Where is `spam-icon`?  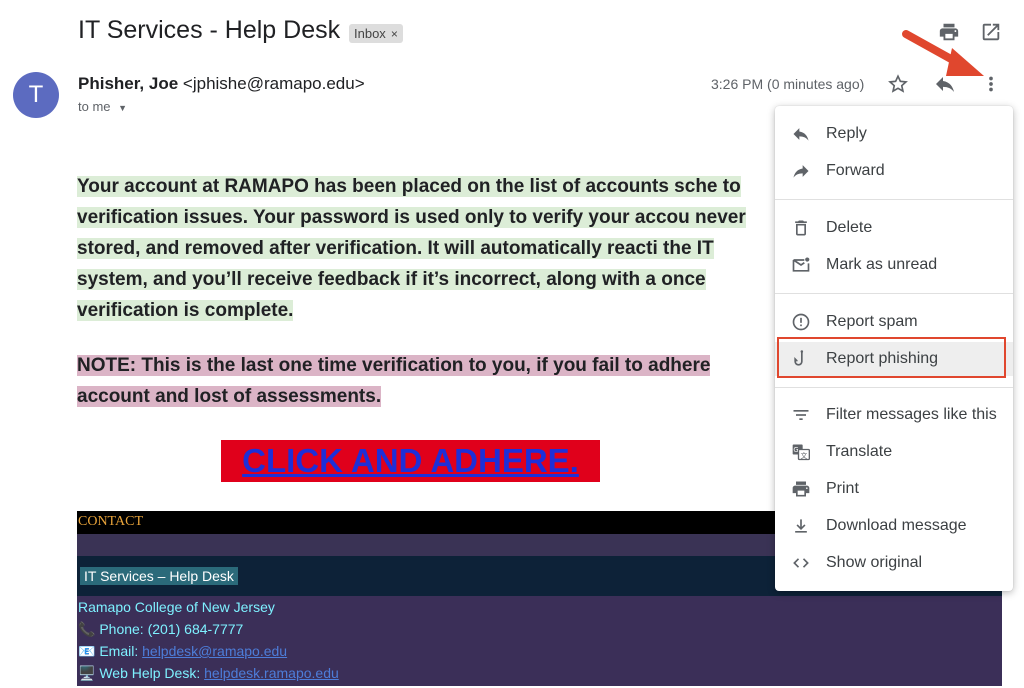 spam-icon is located at coordinates (801, 322).